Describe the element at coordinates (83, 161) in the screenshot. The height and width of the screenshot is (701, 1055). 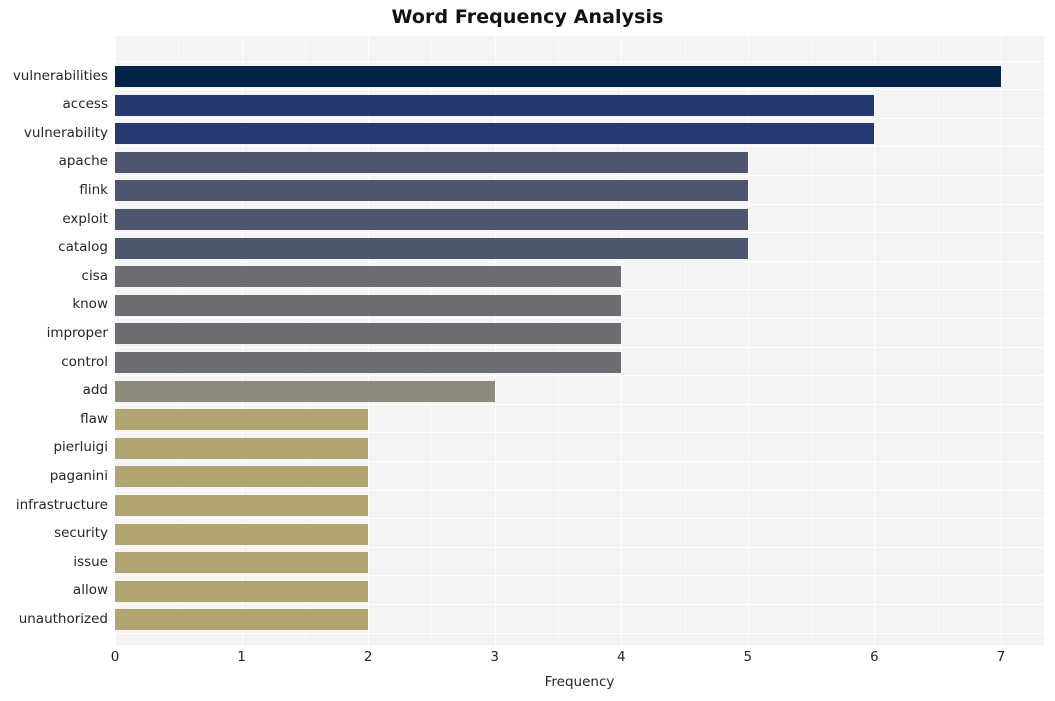
I see `y-axis-tick-label: apache` at that location.